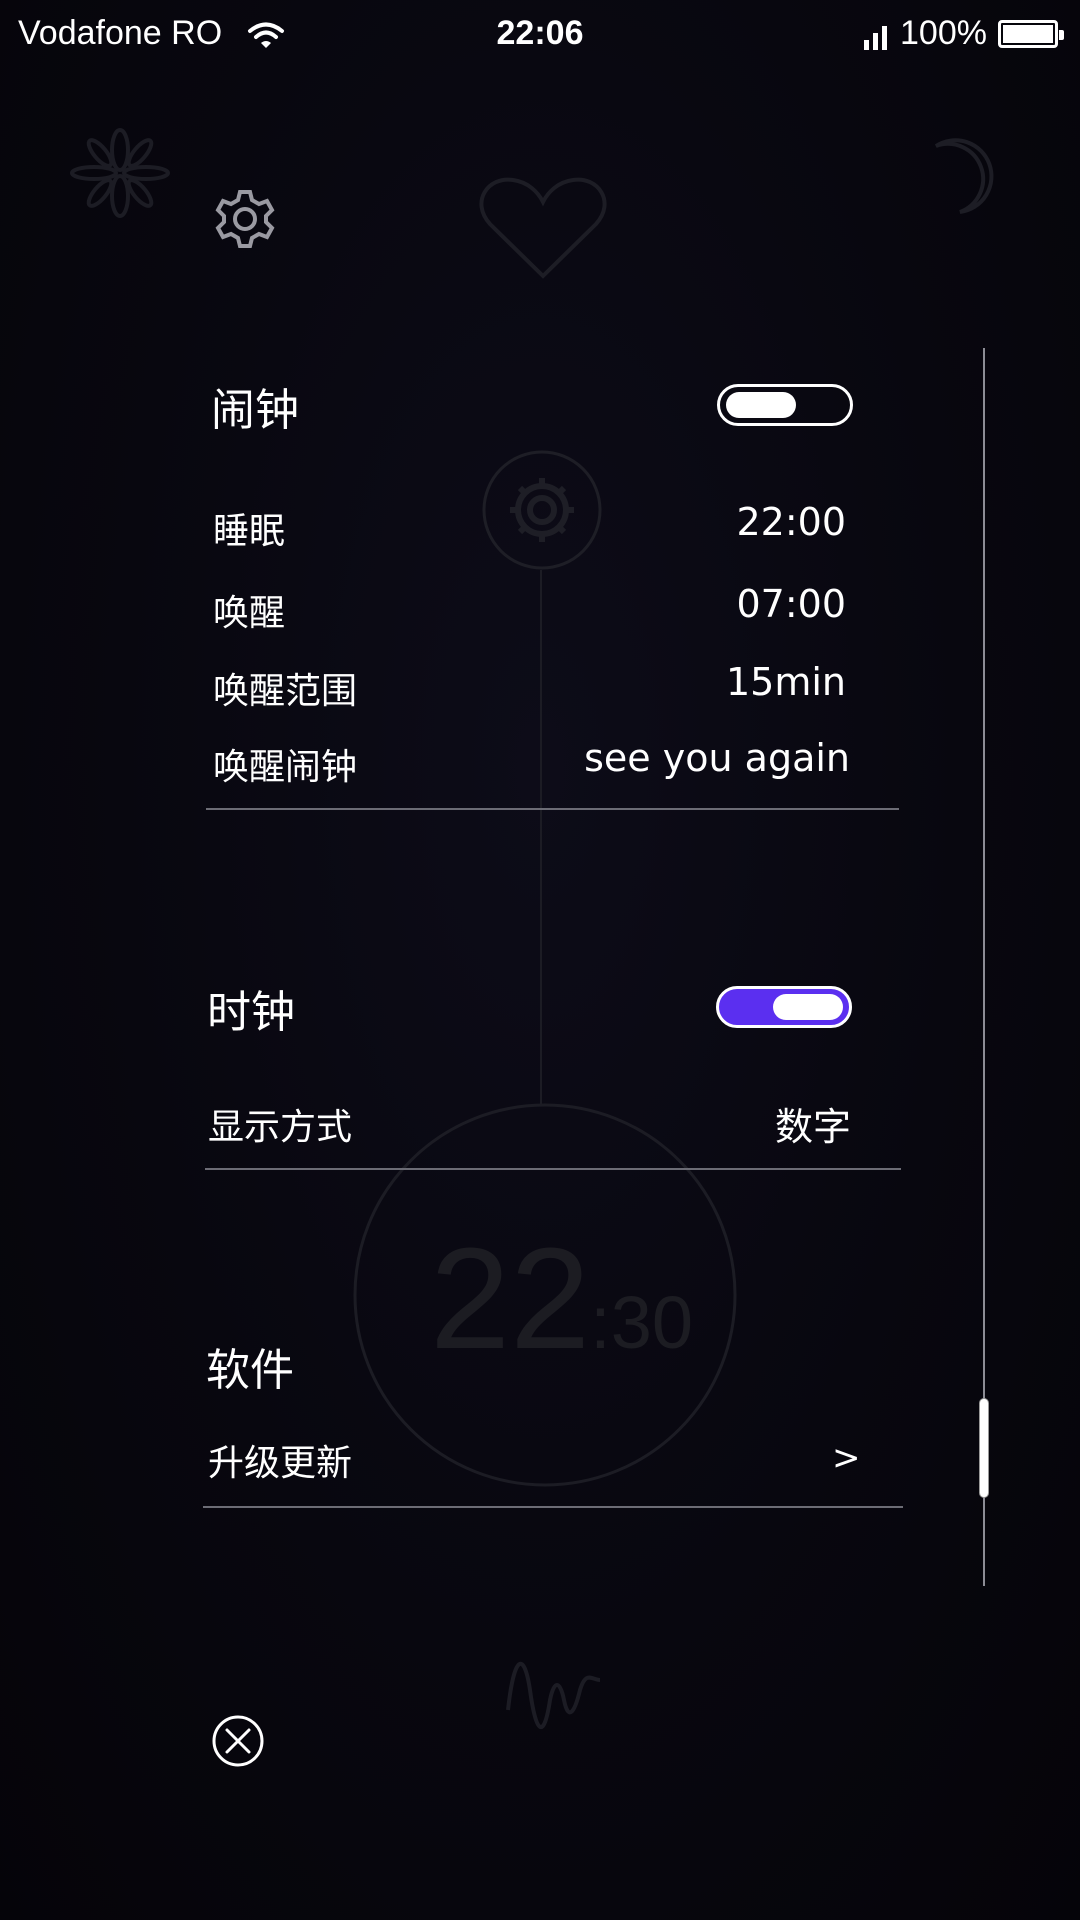  What do you see at coordinates (876, 39) in the screenshot?
I see `signal-icon` at bounding box center [876, 39].